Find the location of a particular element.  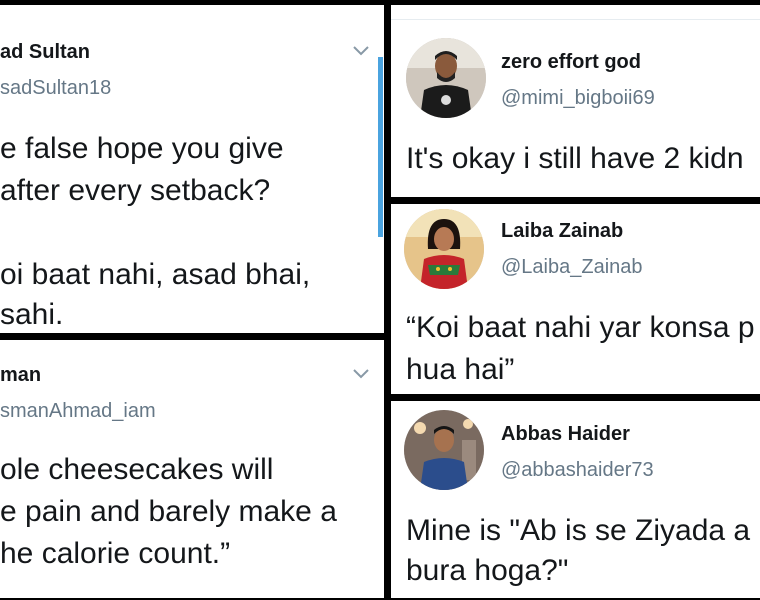

tweet-author-name: Laiba Zainab is located at coordinates (562, 231).